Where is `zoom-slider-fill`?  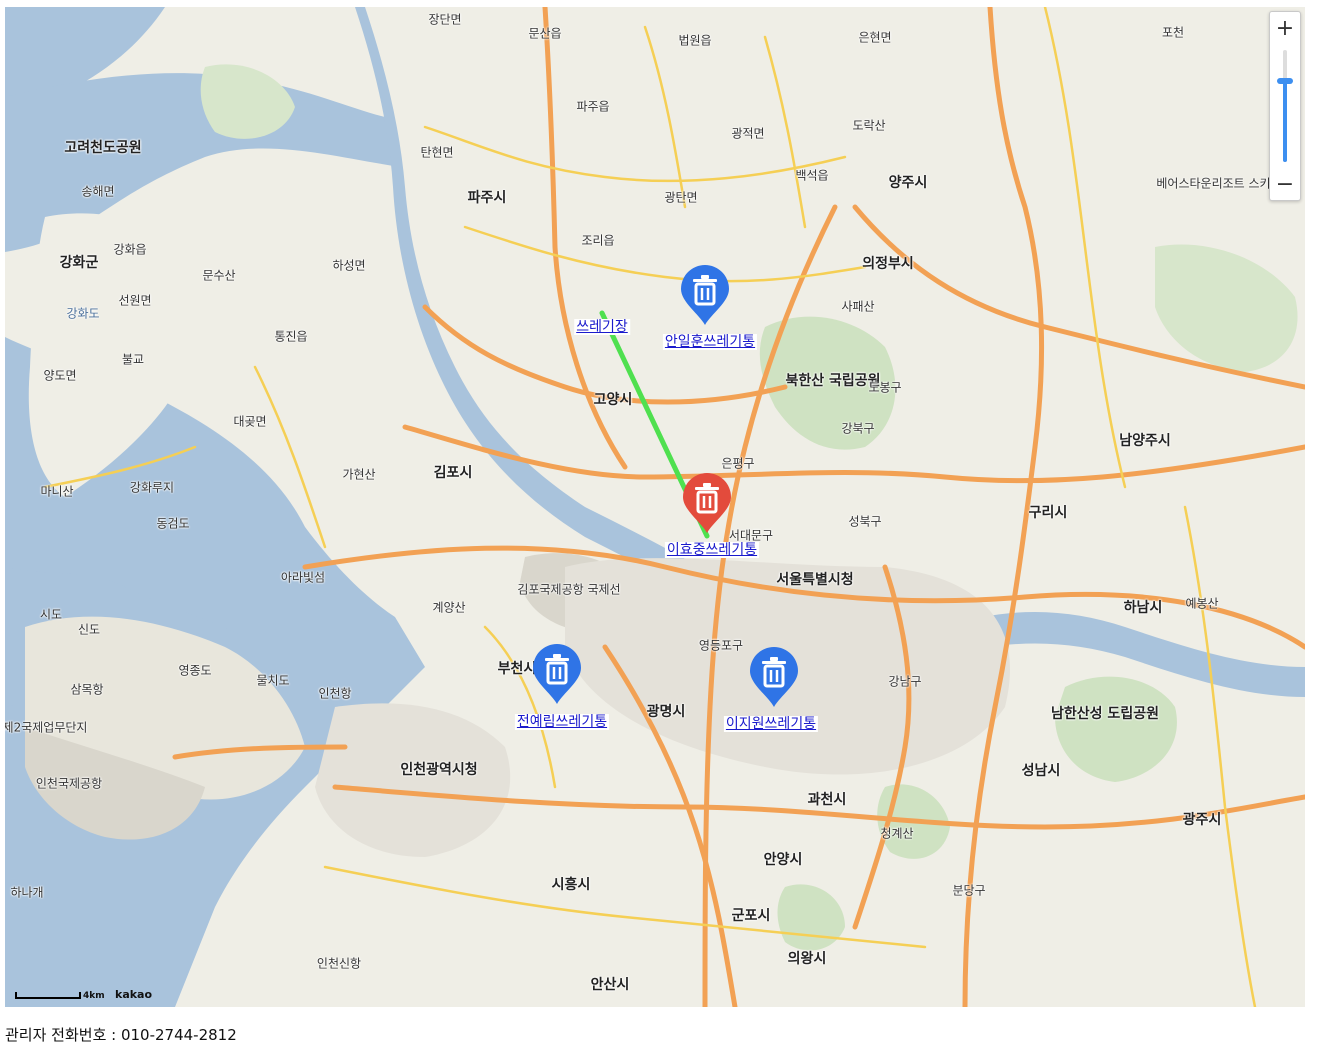 zoom-slider-fill is located at coordinates (1285, 121).